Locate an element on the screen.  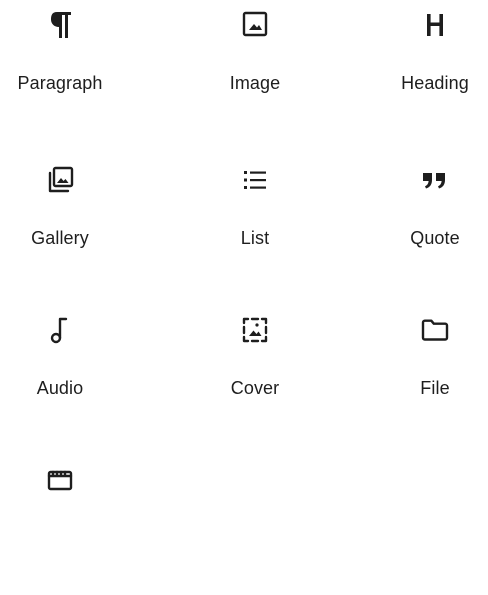
block-label: Quote is located at coordinates (435, 238).